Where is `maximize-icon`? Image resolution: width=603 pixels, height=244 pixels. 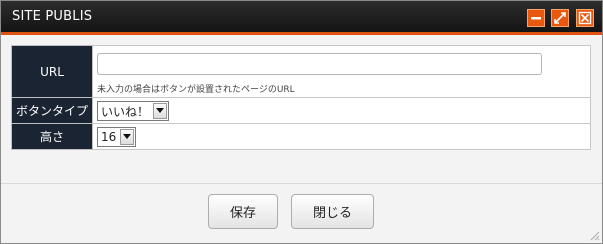
maximize-icon is located at coordinates (560, 18).